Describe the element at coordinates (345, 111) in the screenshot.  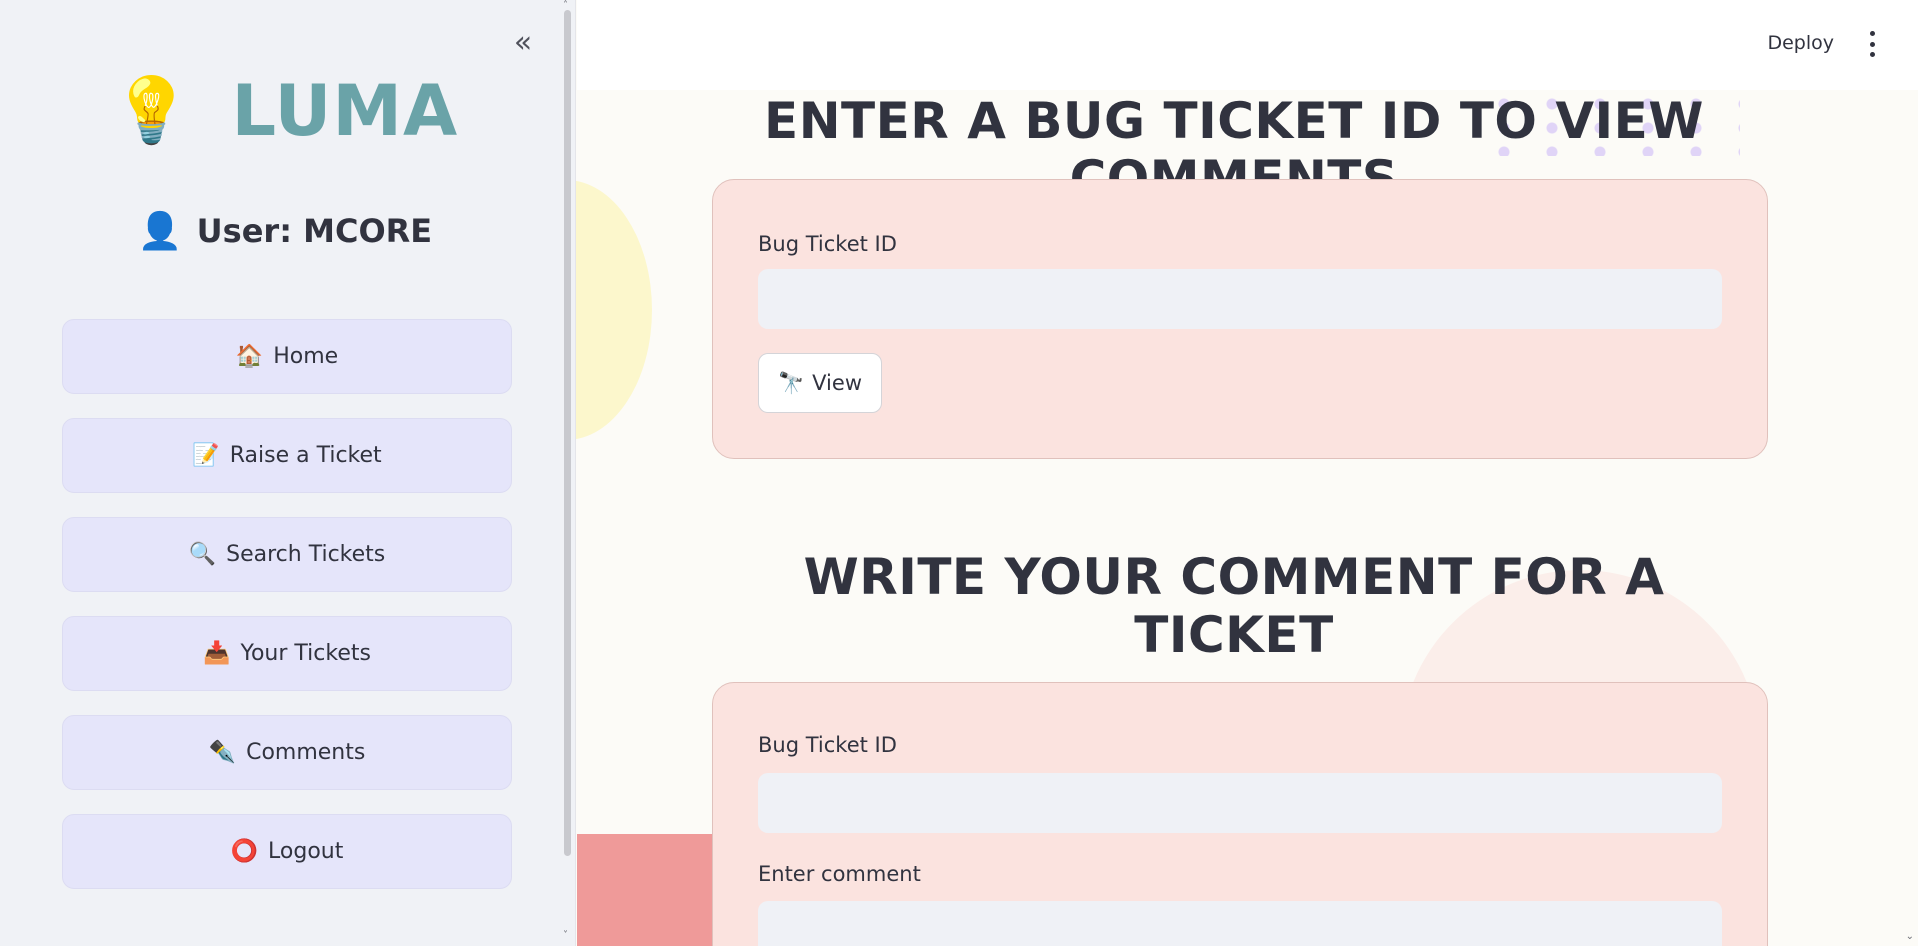
I see `app-name: LUMA` at that location.